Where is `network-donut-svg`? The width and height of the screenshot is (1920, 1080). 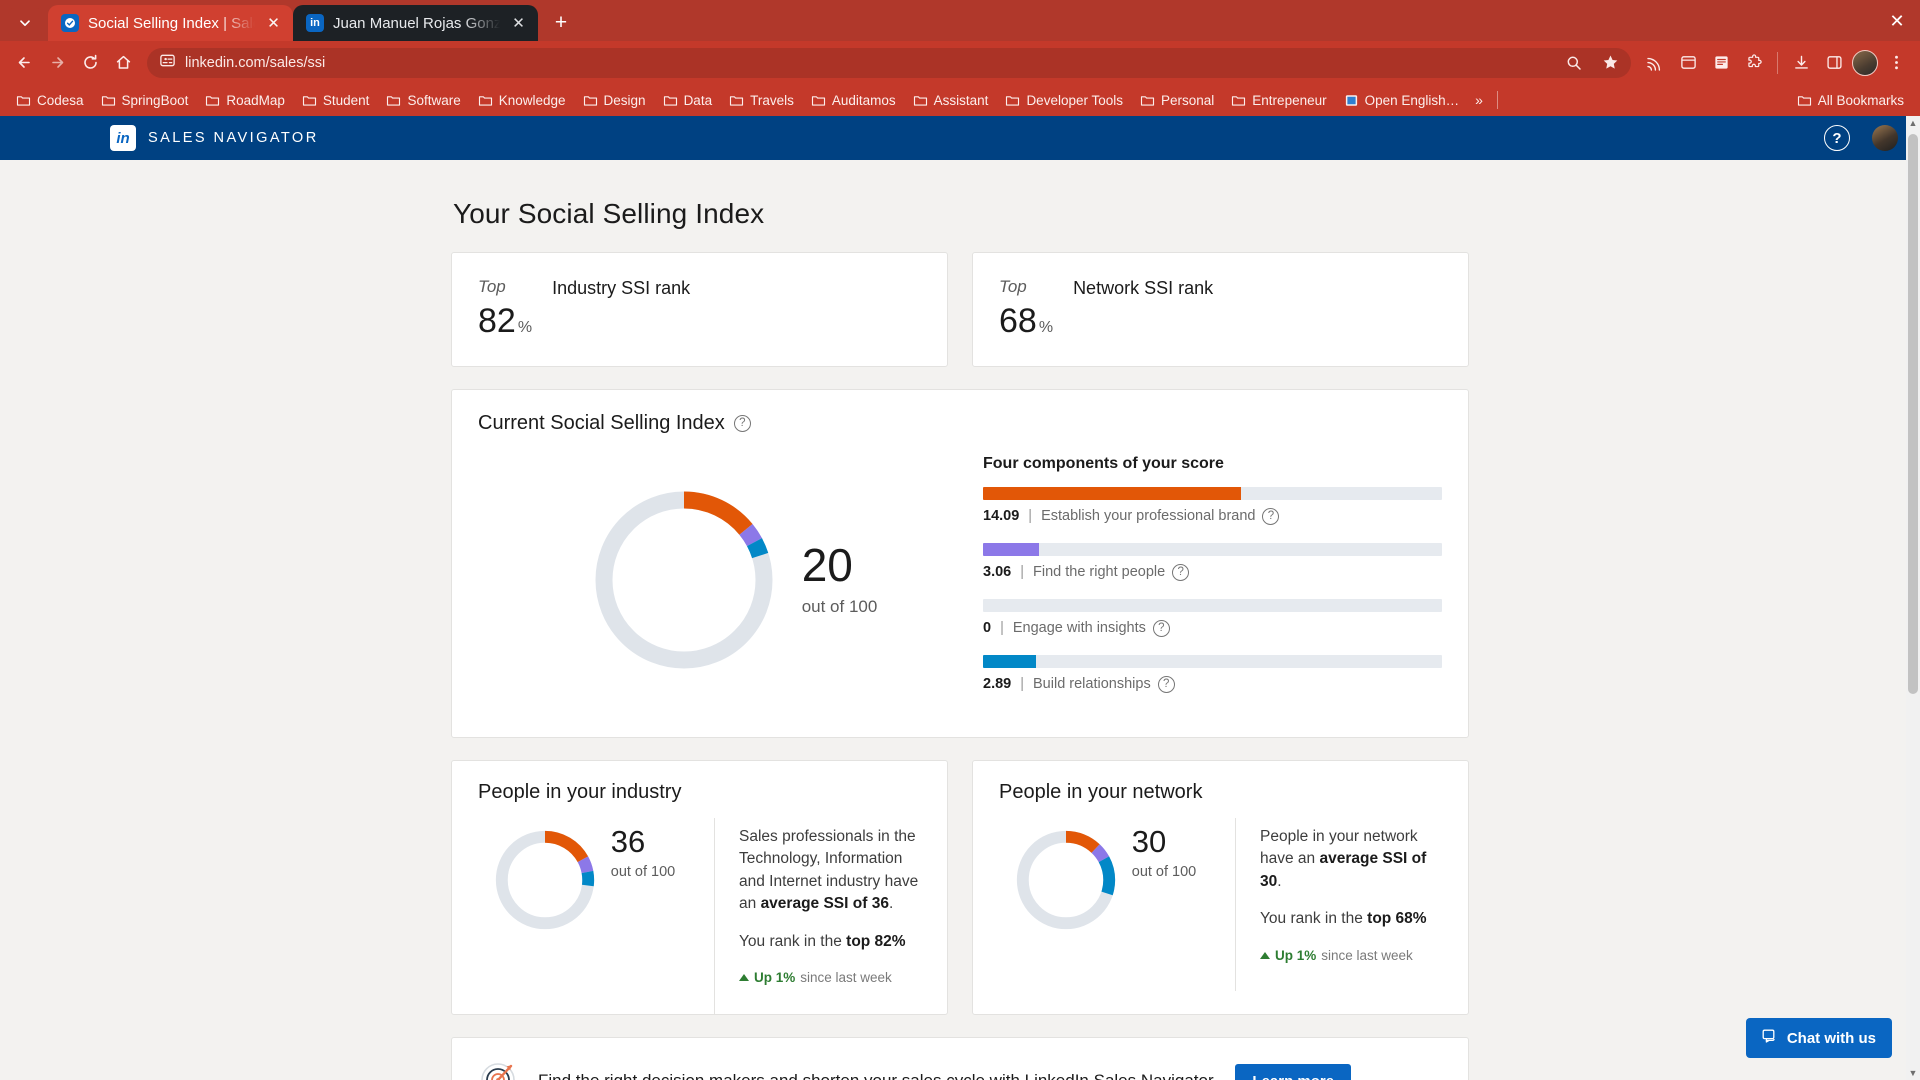
network-donut-svg is located at coordinates (1065, 879).